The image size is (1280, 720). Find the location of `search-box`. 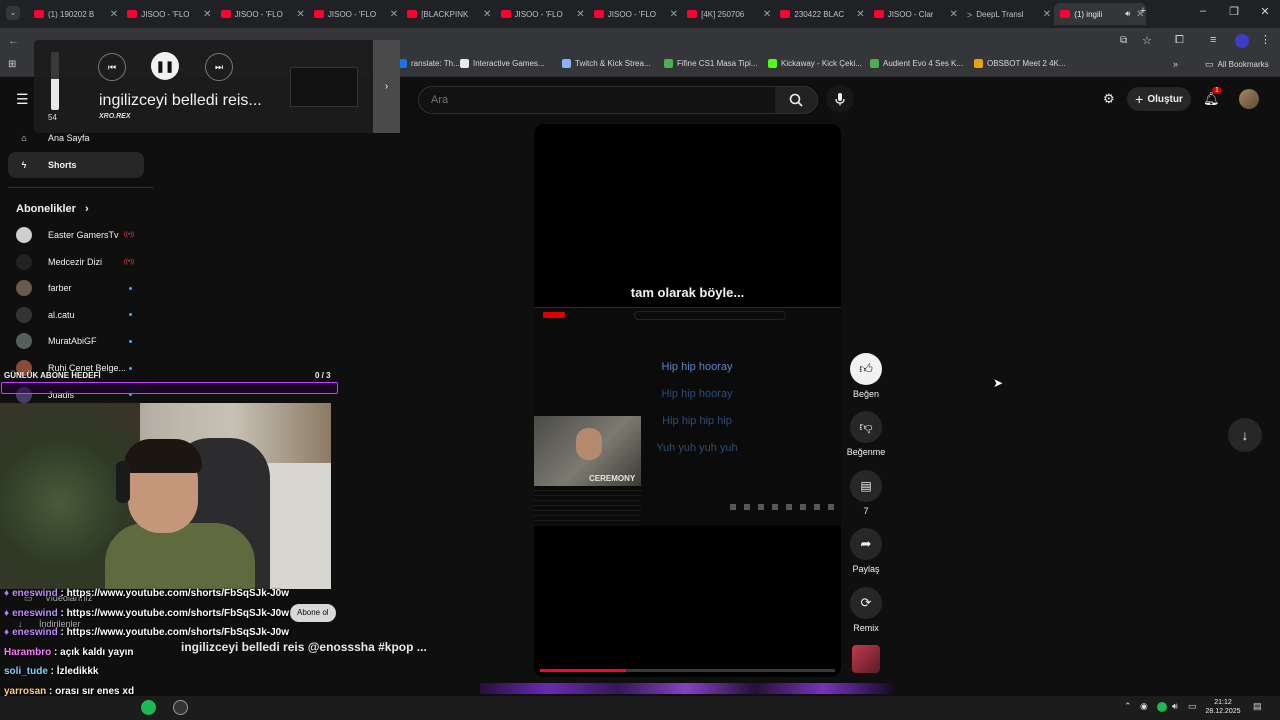

search-box is located at coordinates (597, 100).